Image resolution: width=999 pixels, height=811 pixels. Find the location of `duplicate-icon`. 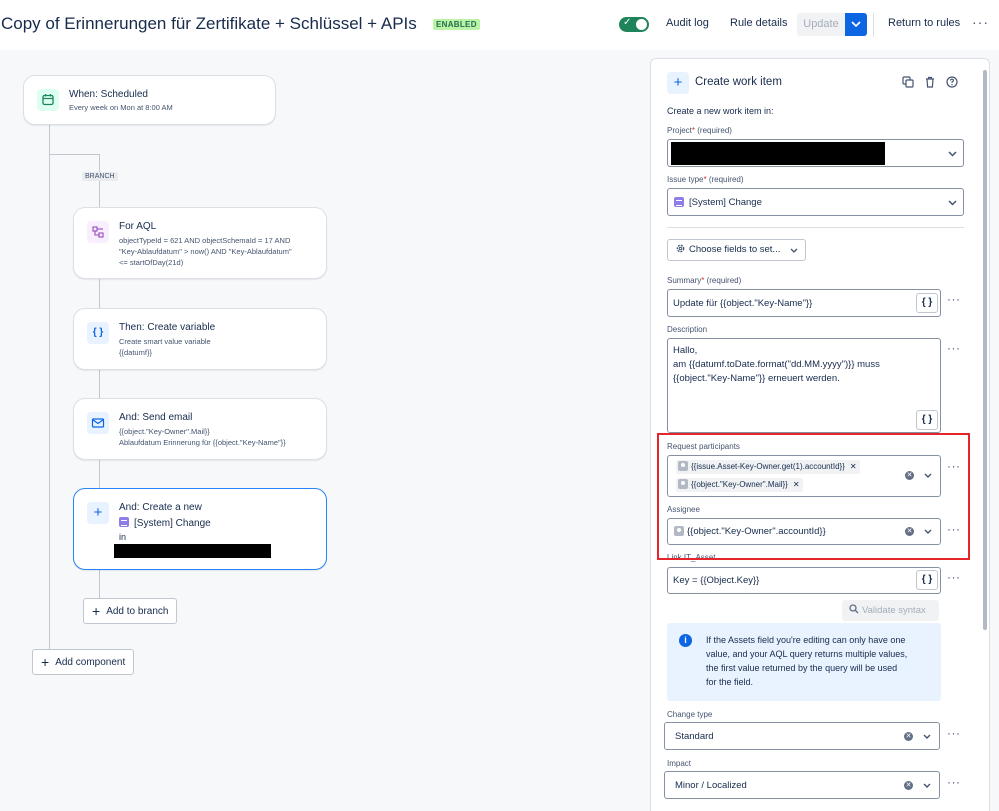

duplicate-icon is located at coordinates (908, 83).